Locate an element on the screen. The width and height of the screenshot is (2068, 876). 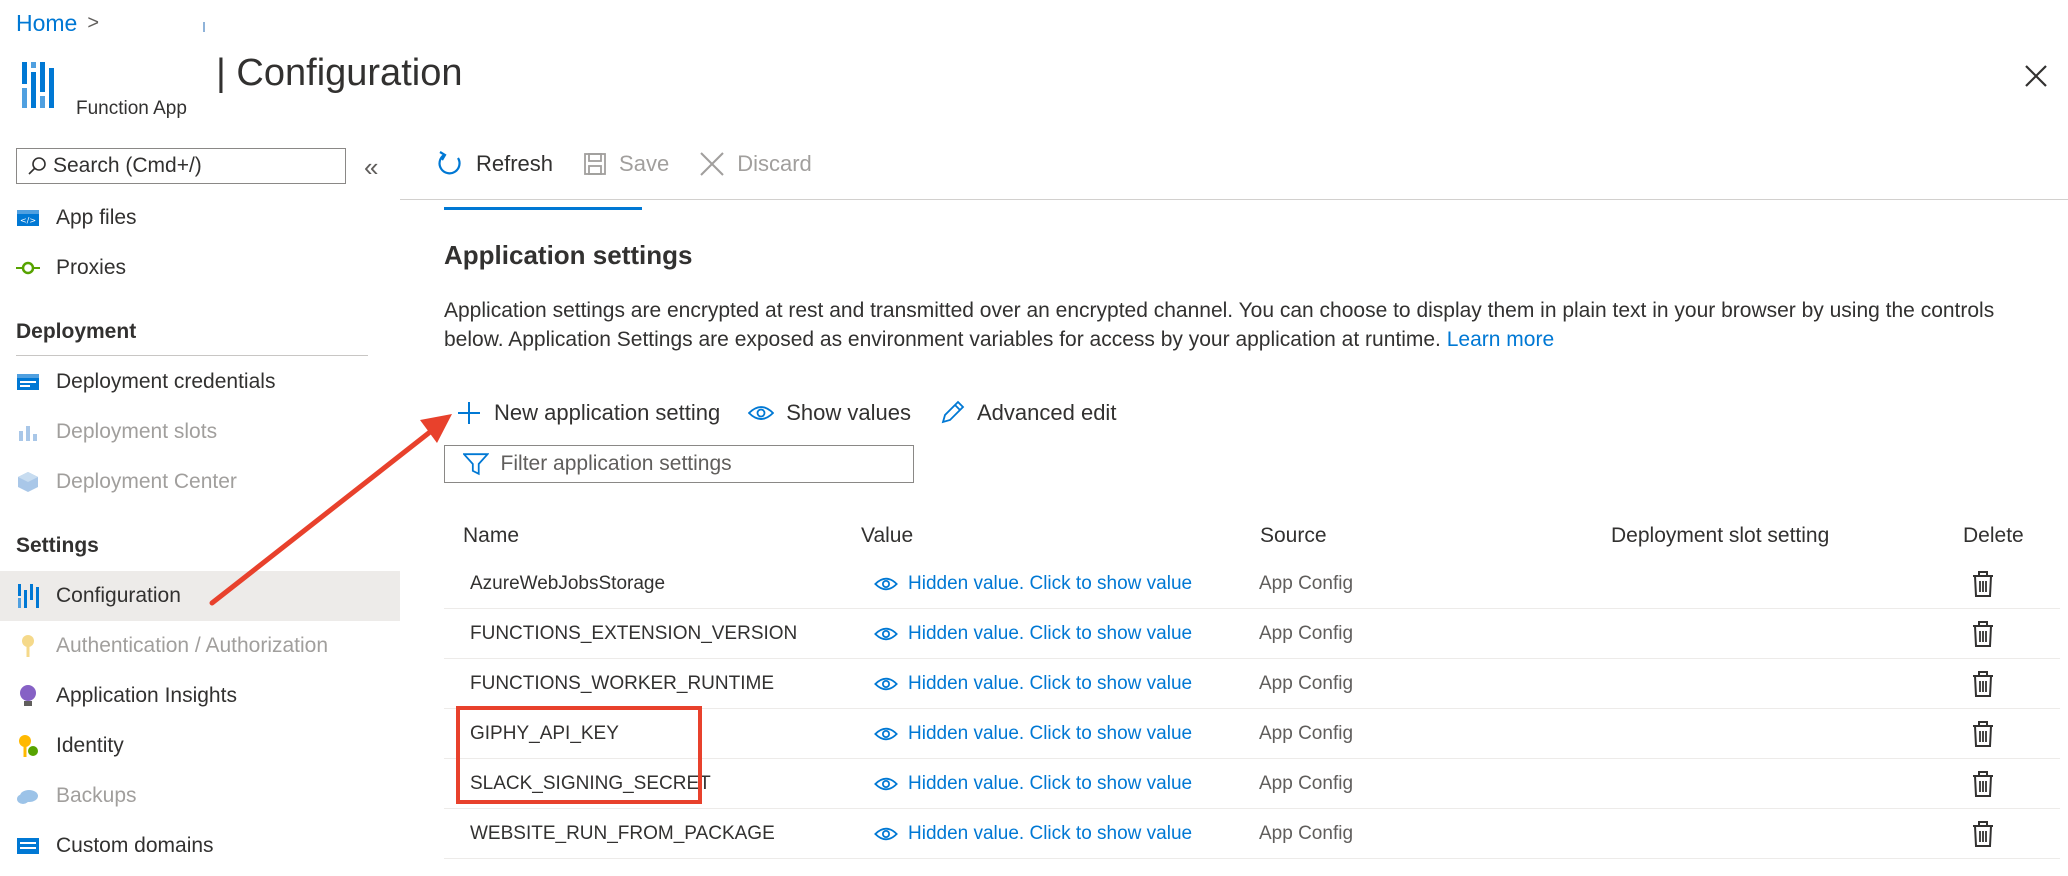
sidebar-item-label: Identity is located at coordinates (90, 745).